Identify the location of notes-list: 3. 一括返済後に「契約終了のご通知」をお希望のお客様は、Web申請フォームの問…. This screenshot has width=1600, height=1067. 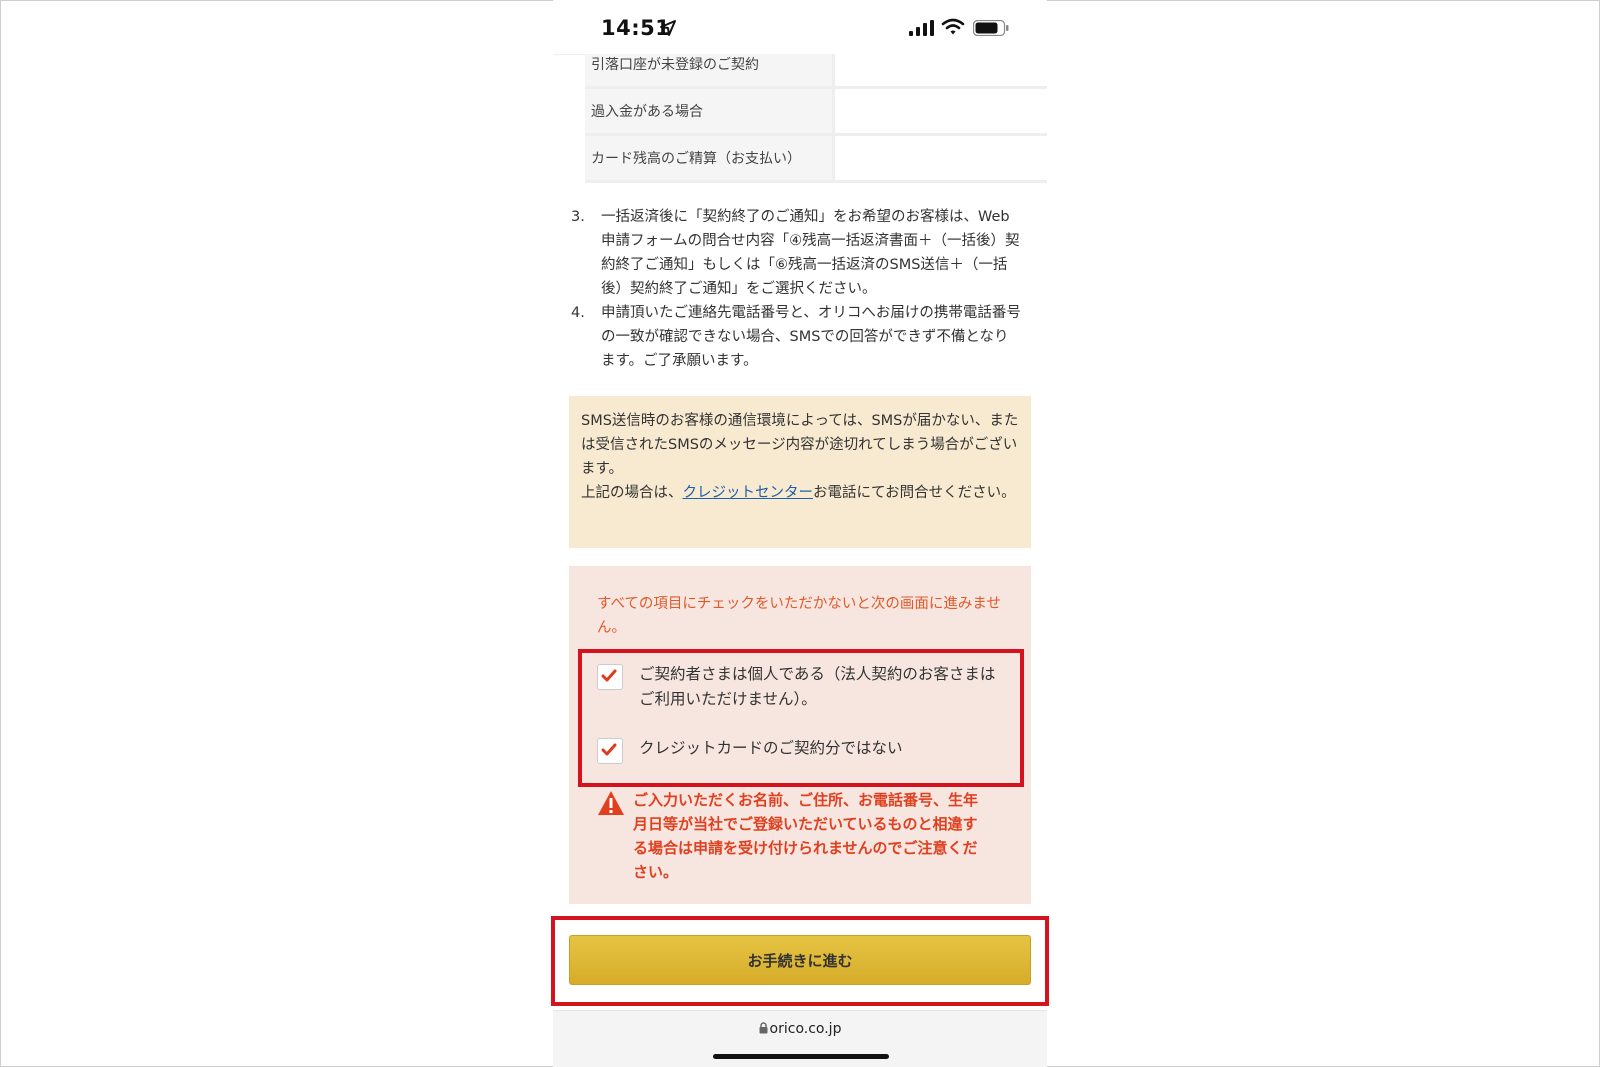
(796, 289).